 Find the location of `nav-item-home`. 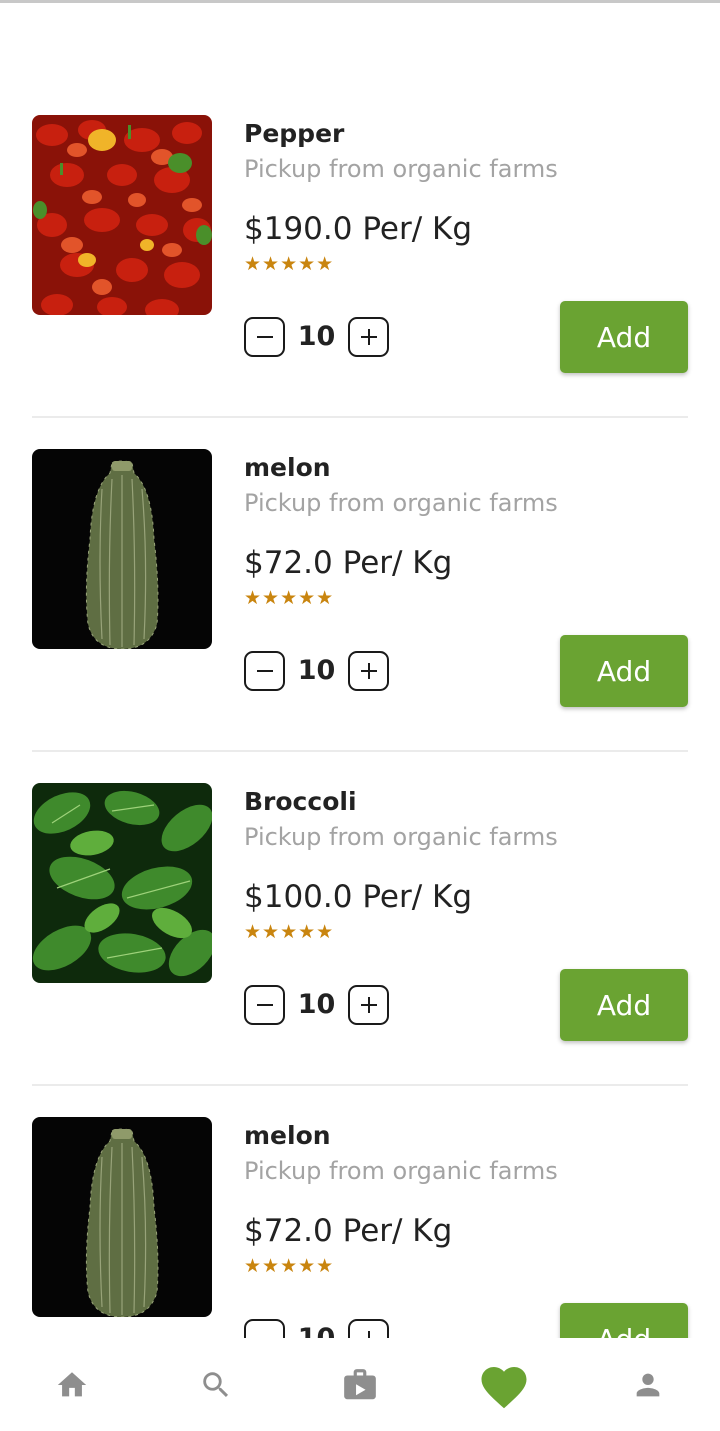

nav-item-home is located at coordinates (72, 1384).